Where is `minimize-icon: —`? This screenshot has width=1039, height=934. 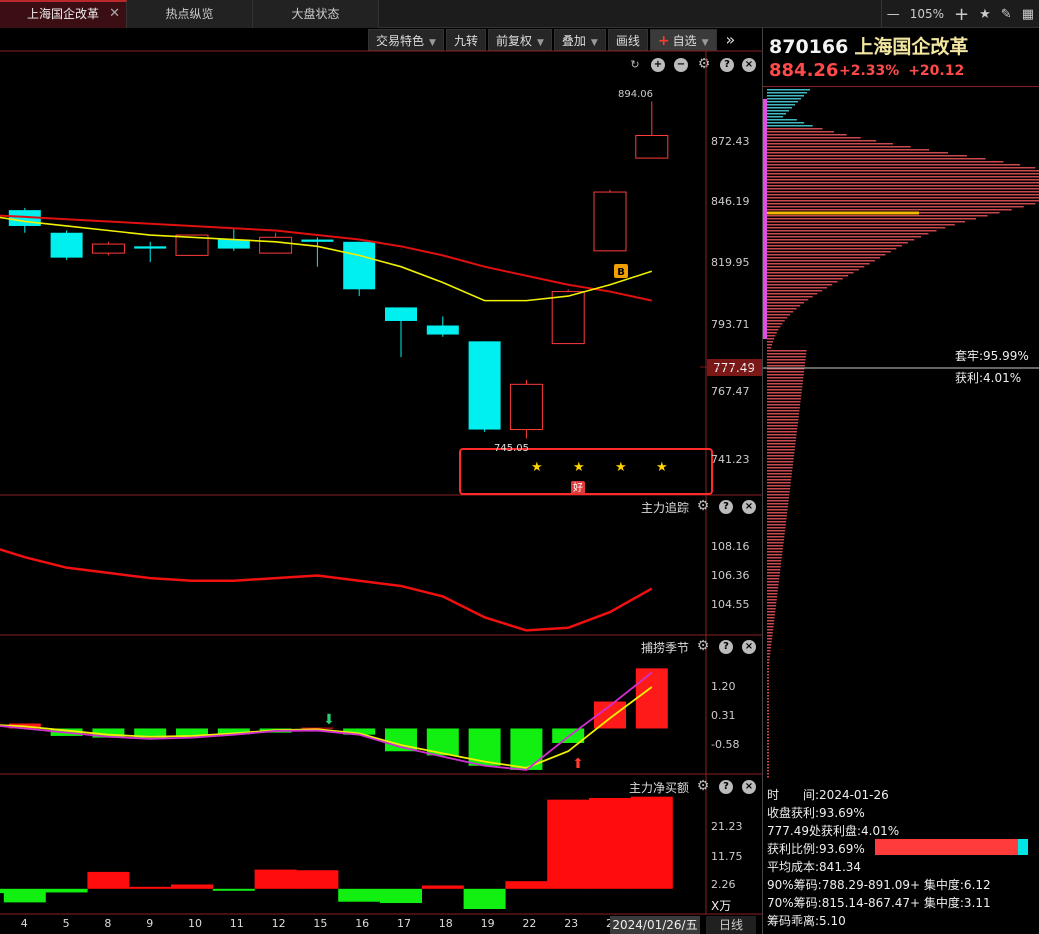 minimize-icon: — is located at coordinates (893, 14).